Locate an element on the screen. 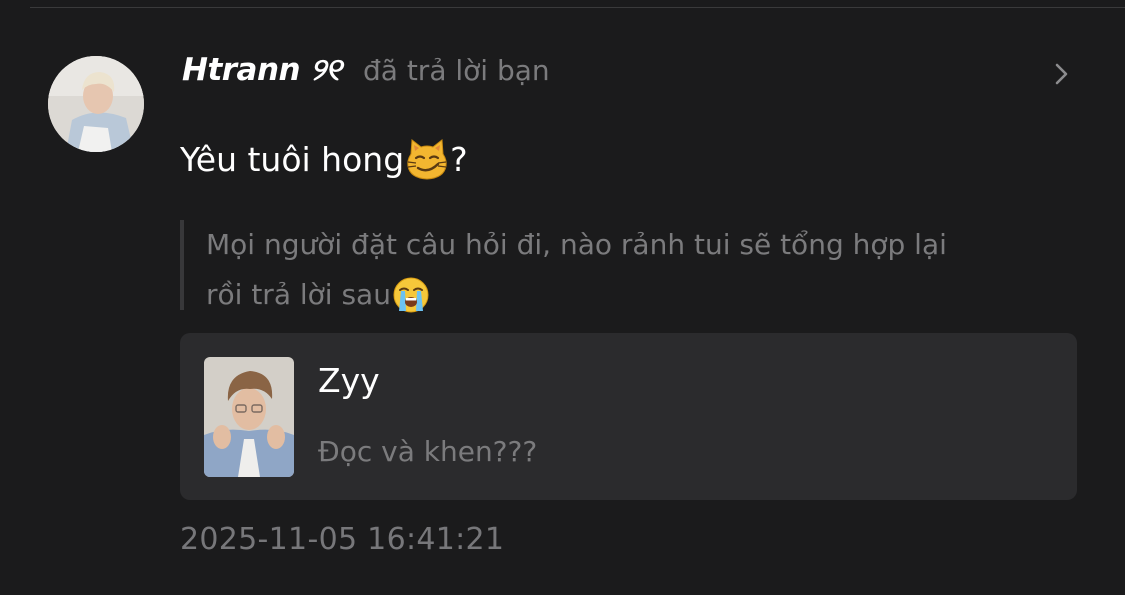  avatar-photo is located at coordinates (96, 104).